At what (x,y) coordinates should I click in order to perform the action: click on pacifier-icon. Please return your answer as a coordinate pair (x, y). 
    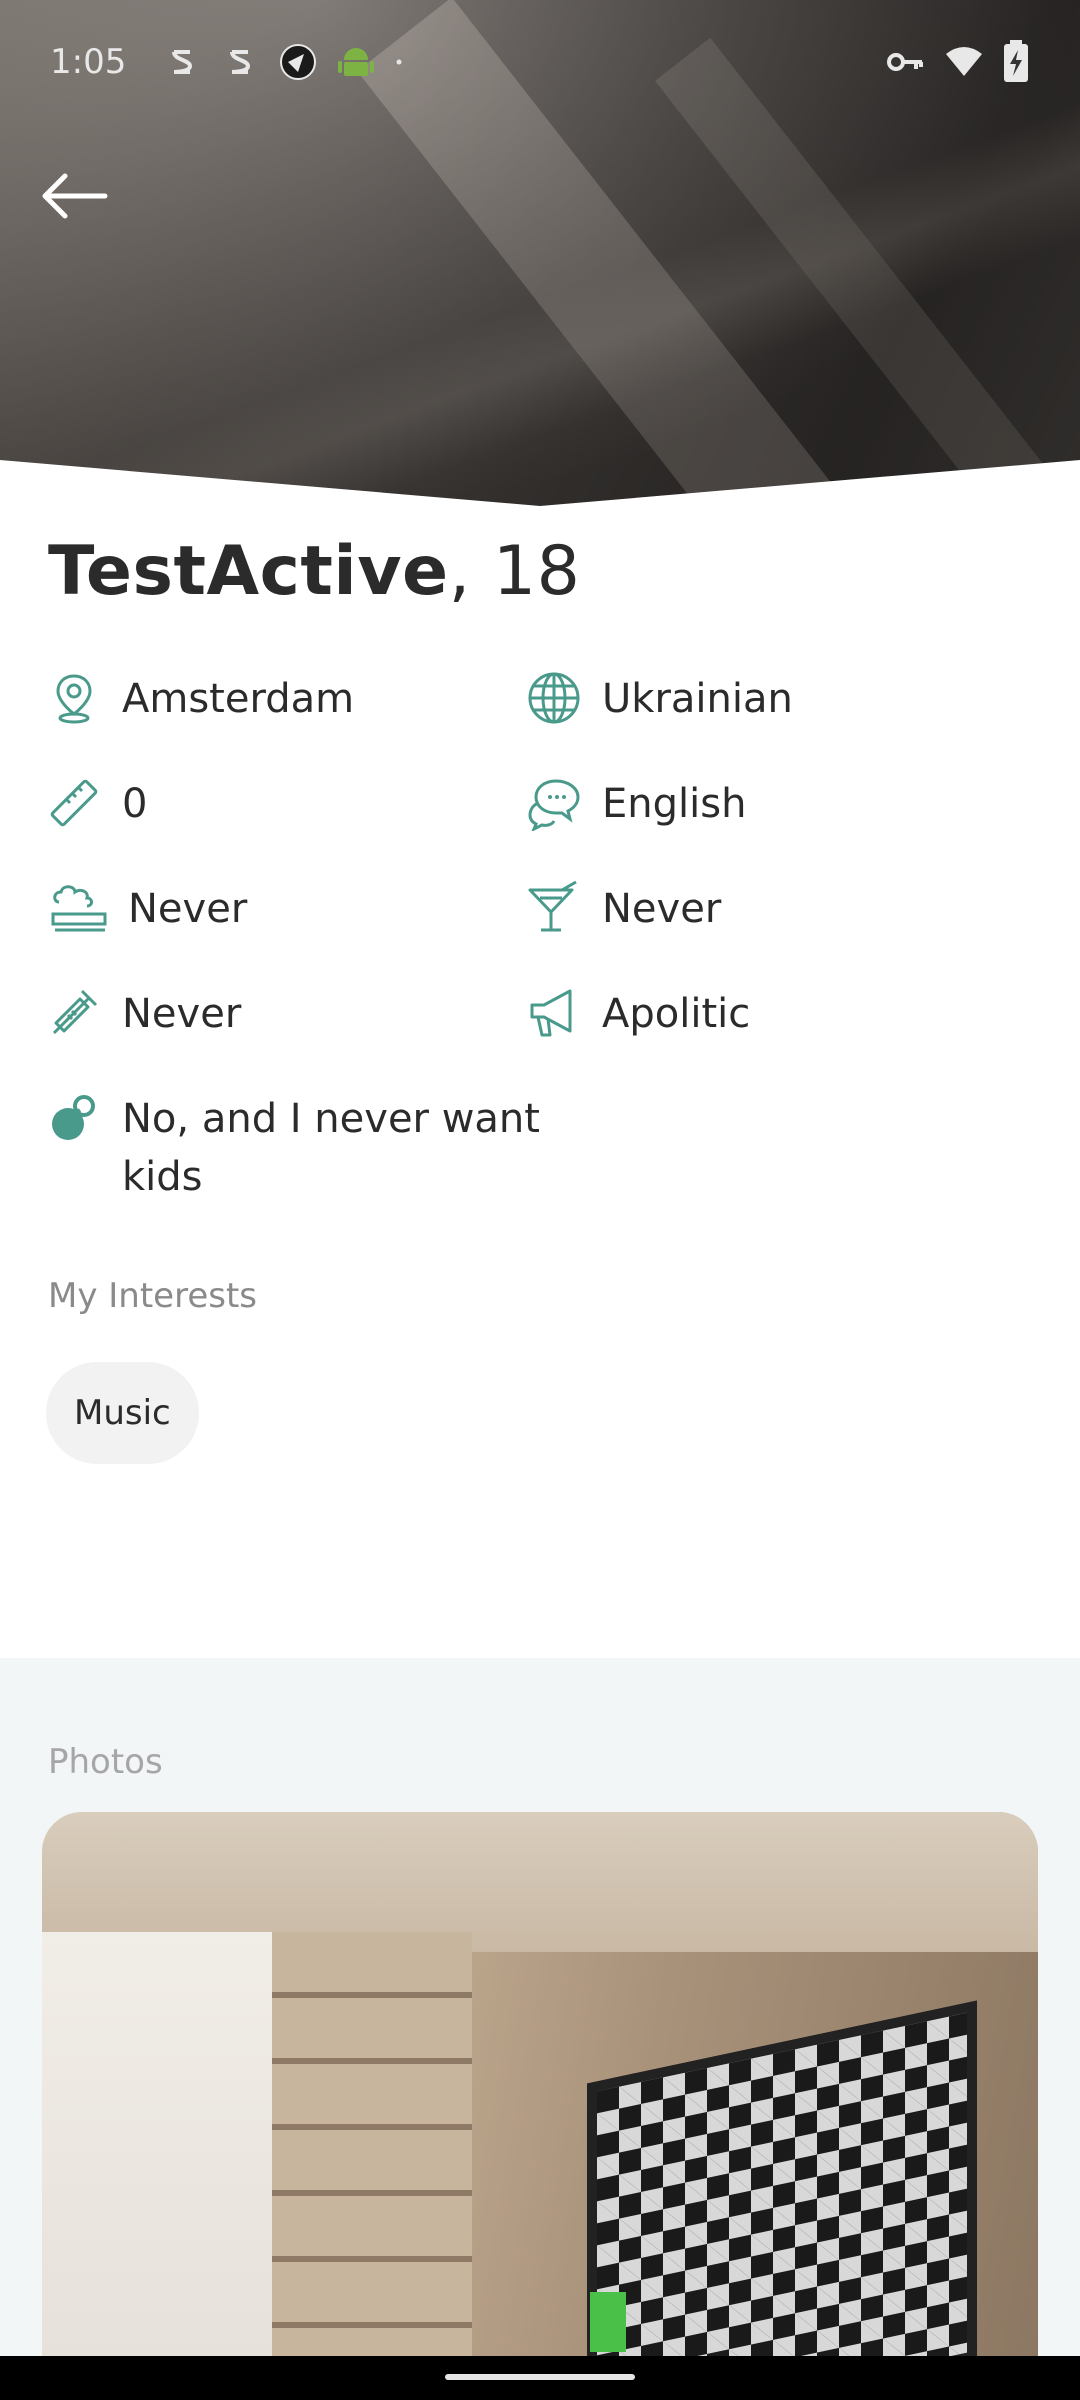
    Looking at the image, I should click on (73, 1117).